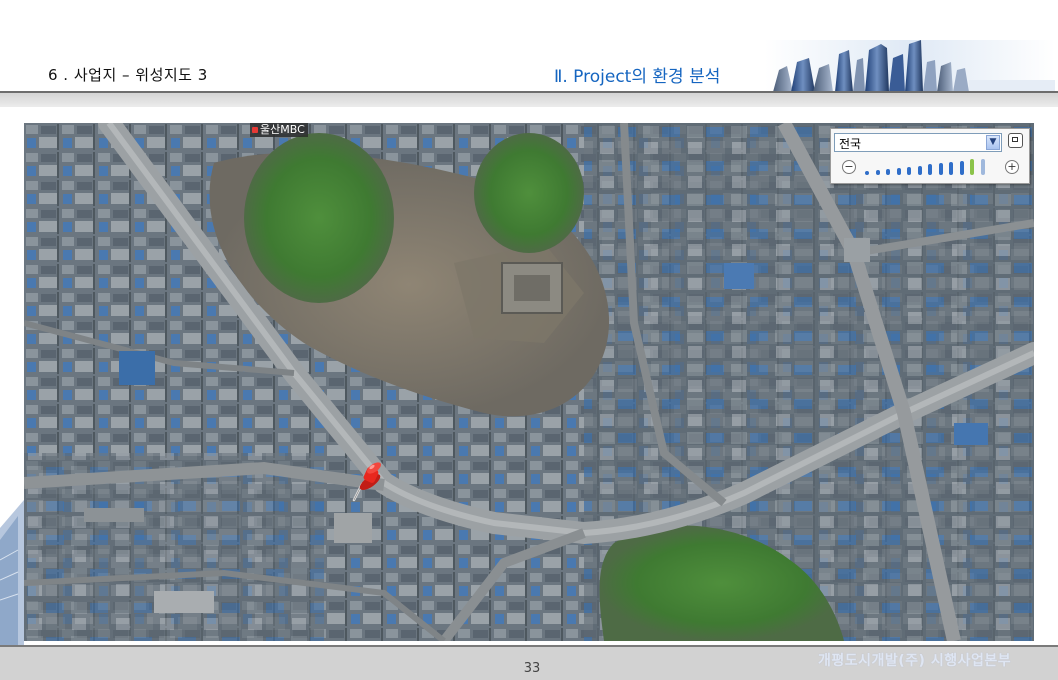 This screenshot has height=680, width=1058. What do you see at coordinates (128, 75) in the screenshot?
I see `section-title: 6 . 사업지 – 위성지도 3` at bounding box center [128, 75].